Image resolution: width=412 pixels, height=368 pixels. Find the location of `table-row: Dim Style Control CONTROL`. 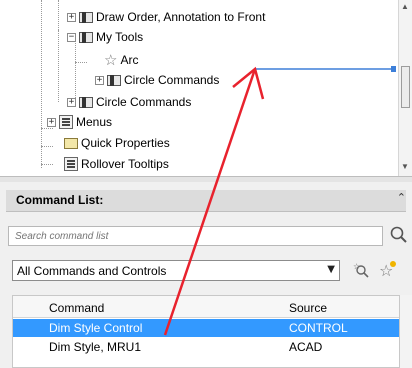

table-row: Dim Style Control CONTROL is located at coordinates (206, 328).